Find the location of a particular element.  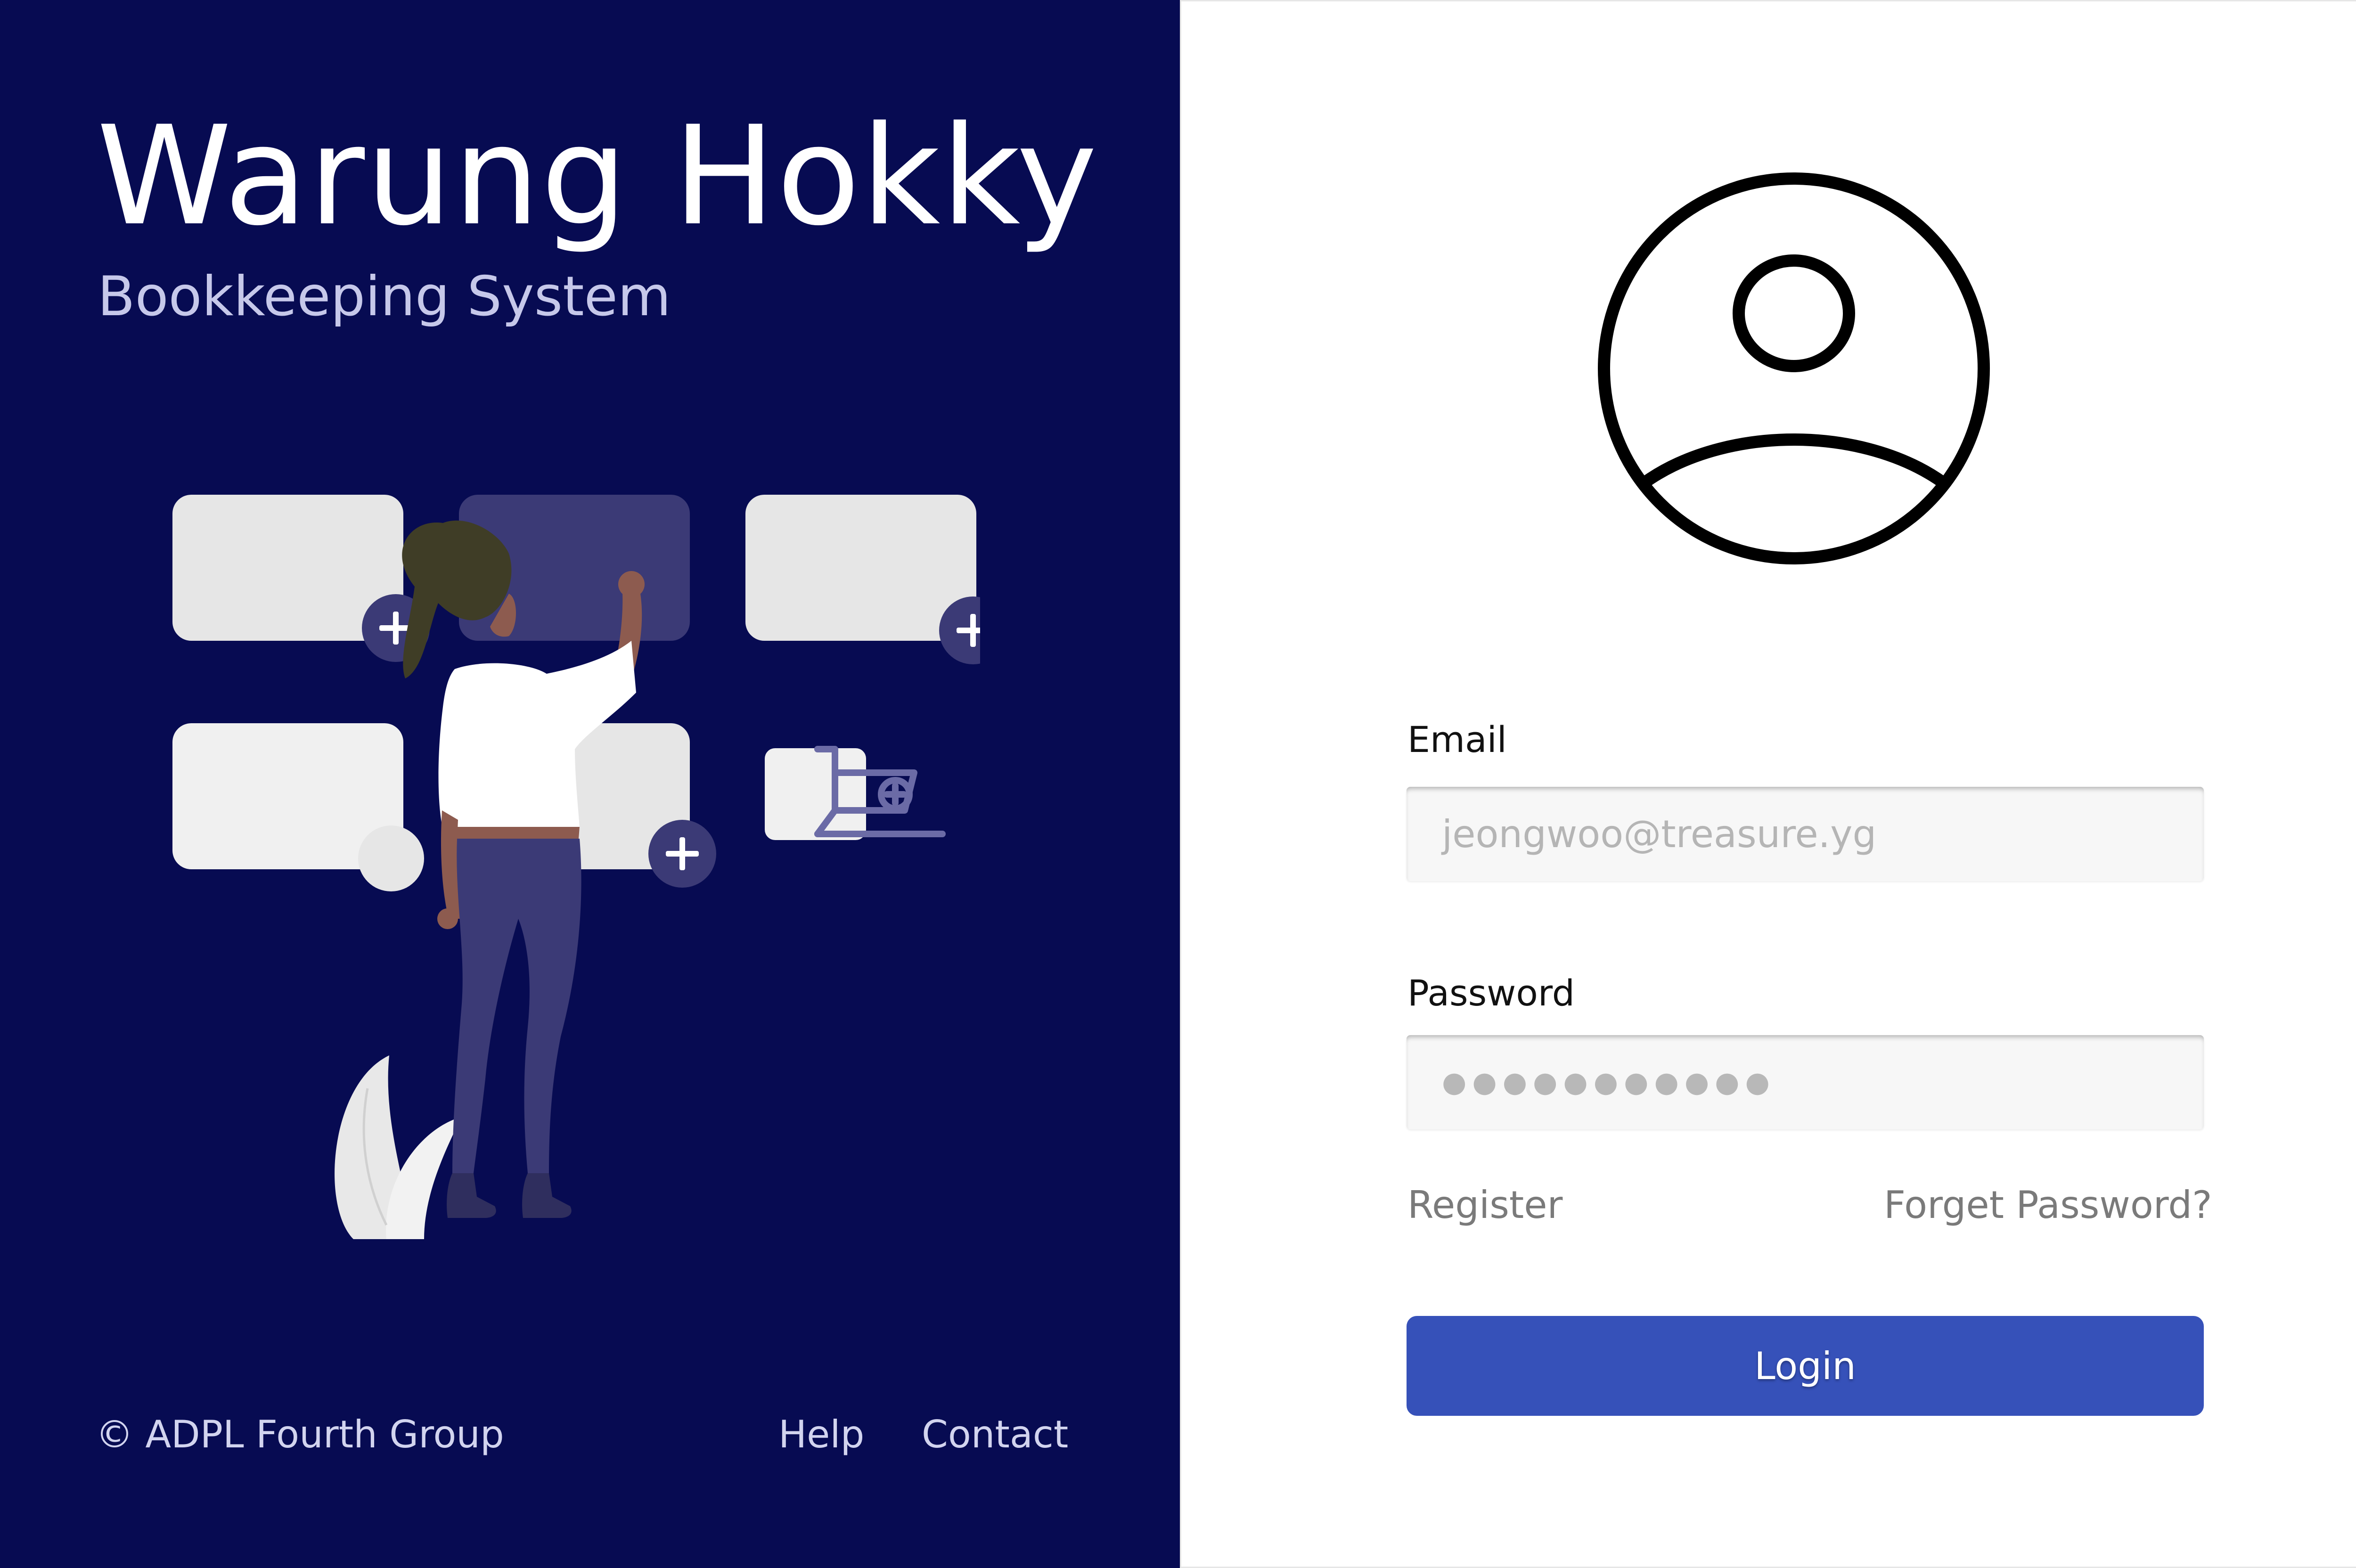

footer-copyright: © ADPL Fourth Group is located at coordinates (300, 1435).